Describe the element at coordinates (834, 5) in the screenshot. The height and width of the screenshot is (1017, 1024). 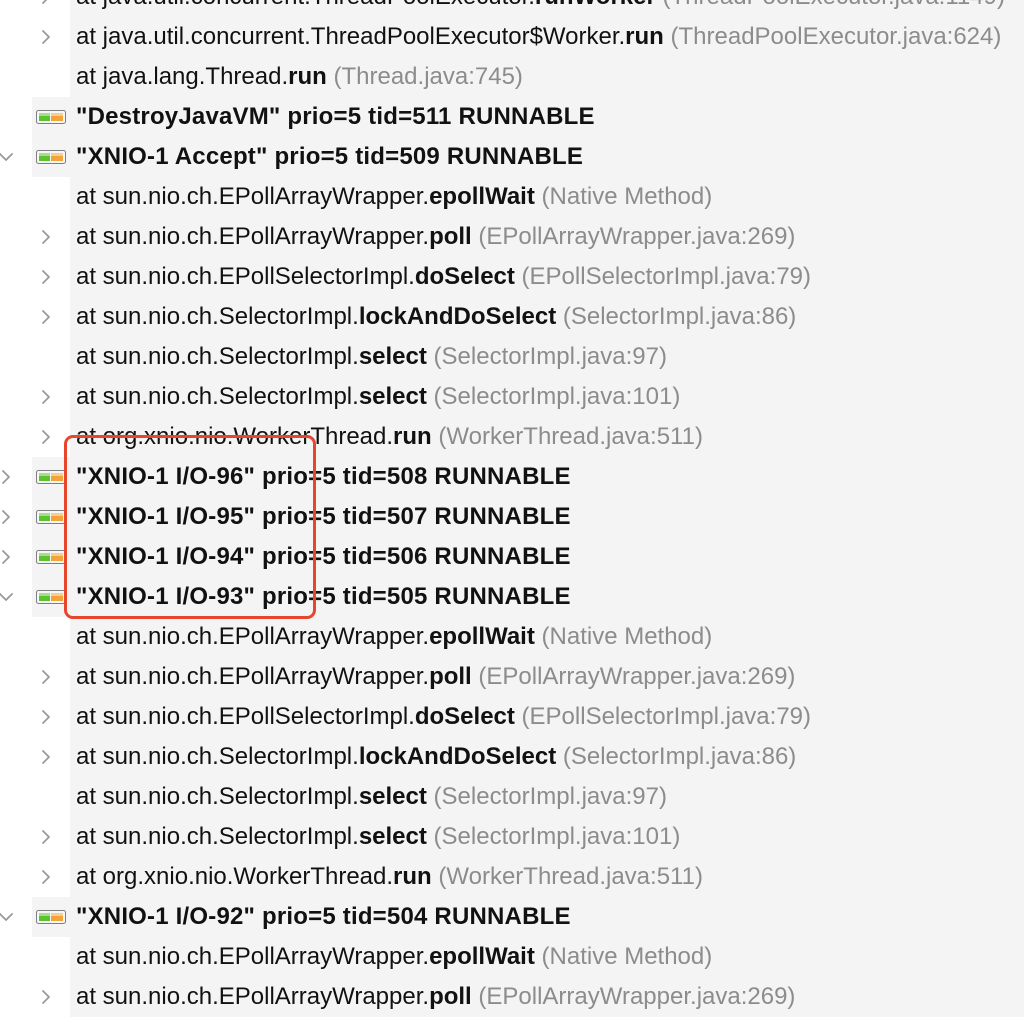
I see `frame-source-location: (ThreadPoolExecutor.java:1149)` at that location.